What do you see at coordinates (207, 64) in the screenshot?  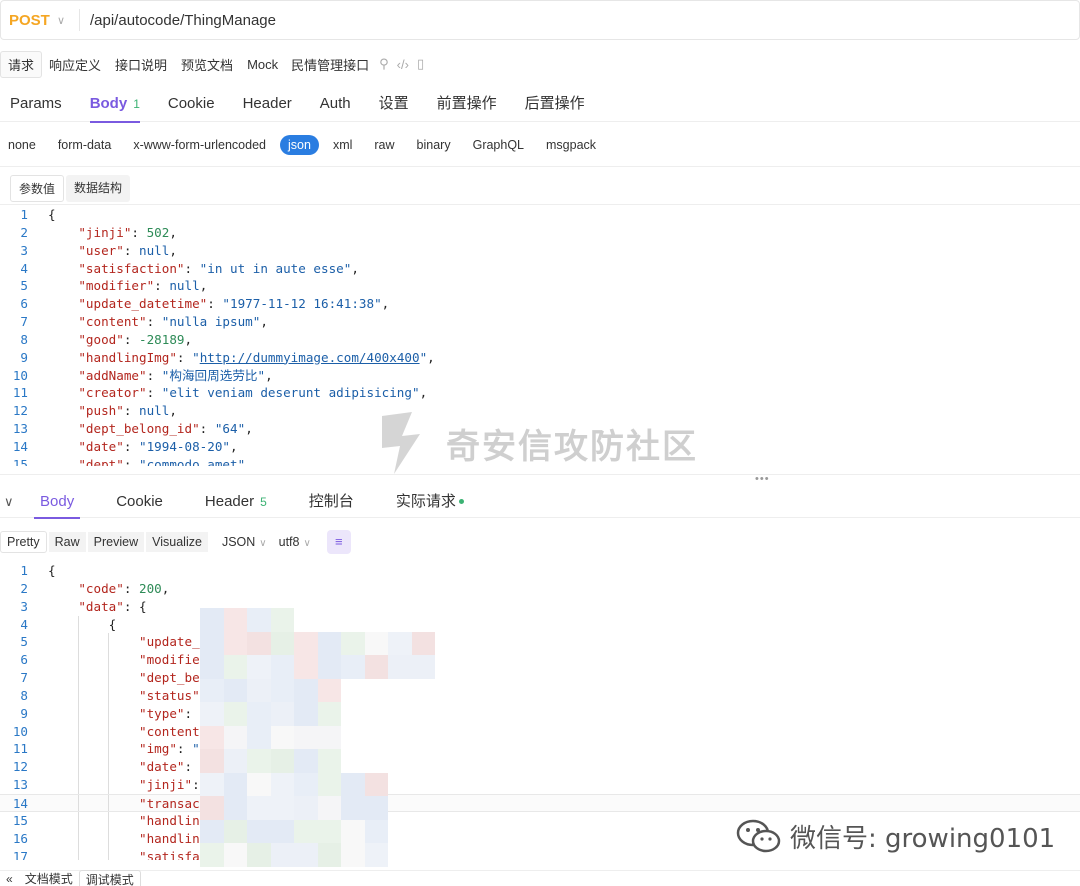 I see `doc-tab-preview: 预览文档` at bounding box center [207, 64].